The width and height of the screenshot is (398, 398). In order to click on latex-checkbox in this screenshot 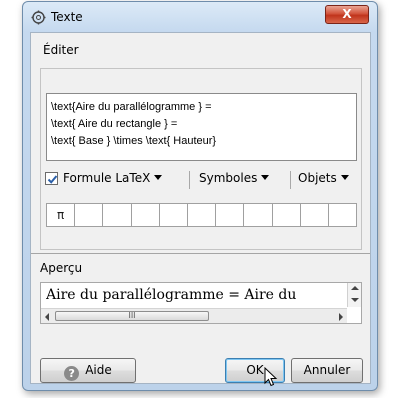, I will do `click(51, 178)`.